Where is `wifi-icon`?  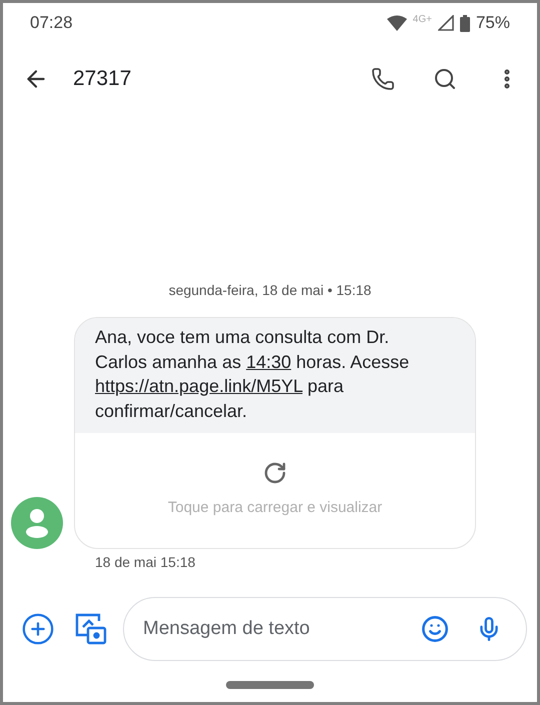 wifi-icon is located at coordinates (396, 23).